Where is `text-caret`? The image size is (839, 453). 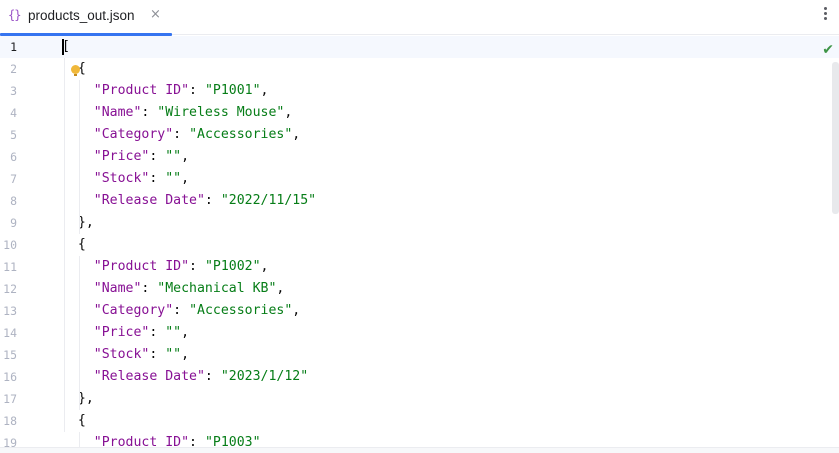
text-caret is located at coordinates (63, 47).